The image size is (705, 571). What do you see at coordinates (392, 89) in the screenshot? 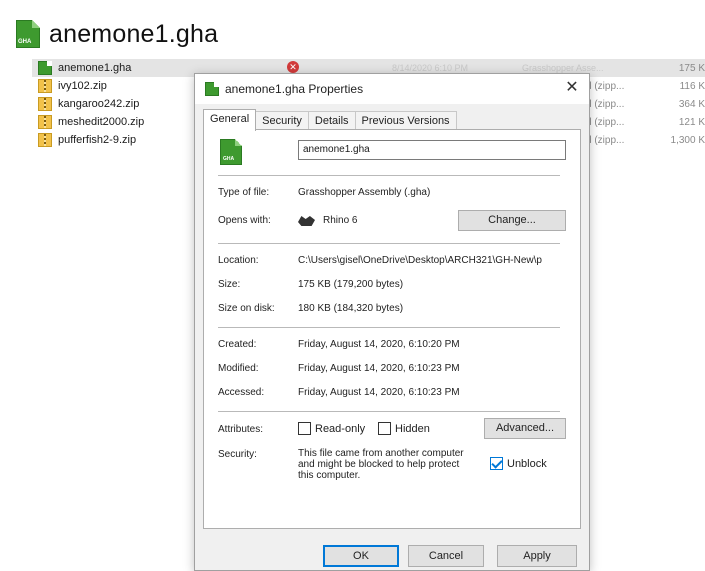
I see `dialog-titlebar: anemone1.gha Properties ✕` at bounding box center [392, 89].